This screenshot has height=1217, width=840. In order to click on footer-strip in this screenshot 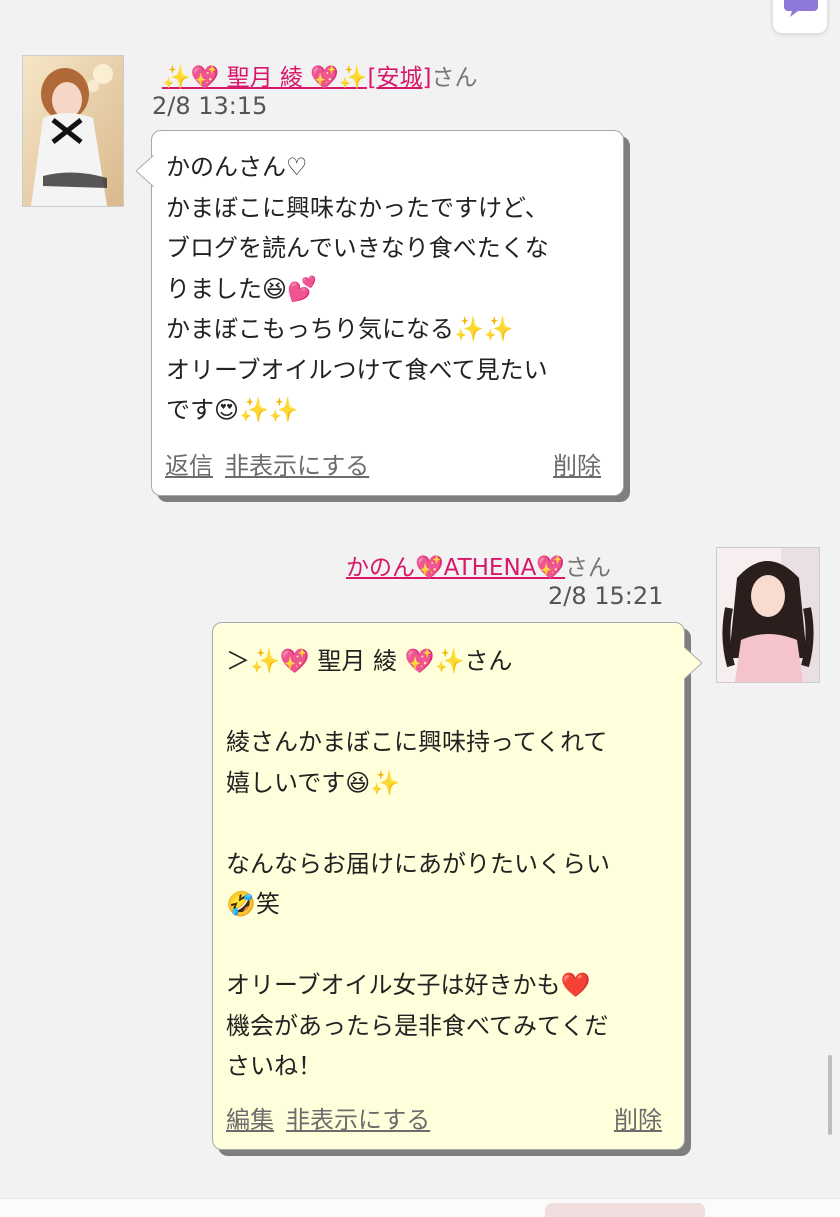, I will do `click(420, 1207)`.